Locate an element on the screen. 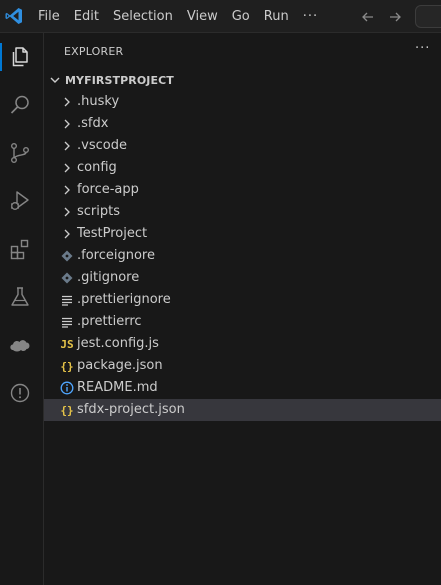 Image resolution: width=441 pixels, height=585 pixels. tree-item-label: TestProject is located at coordinates (112, 233).